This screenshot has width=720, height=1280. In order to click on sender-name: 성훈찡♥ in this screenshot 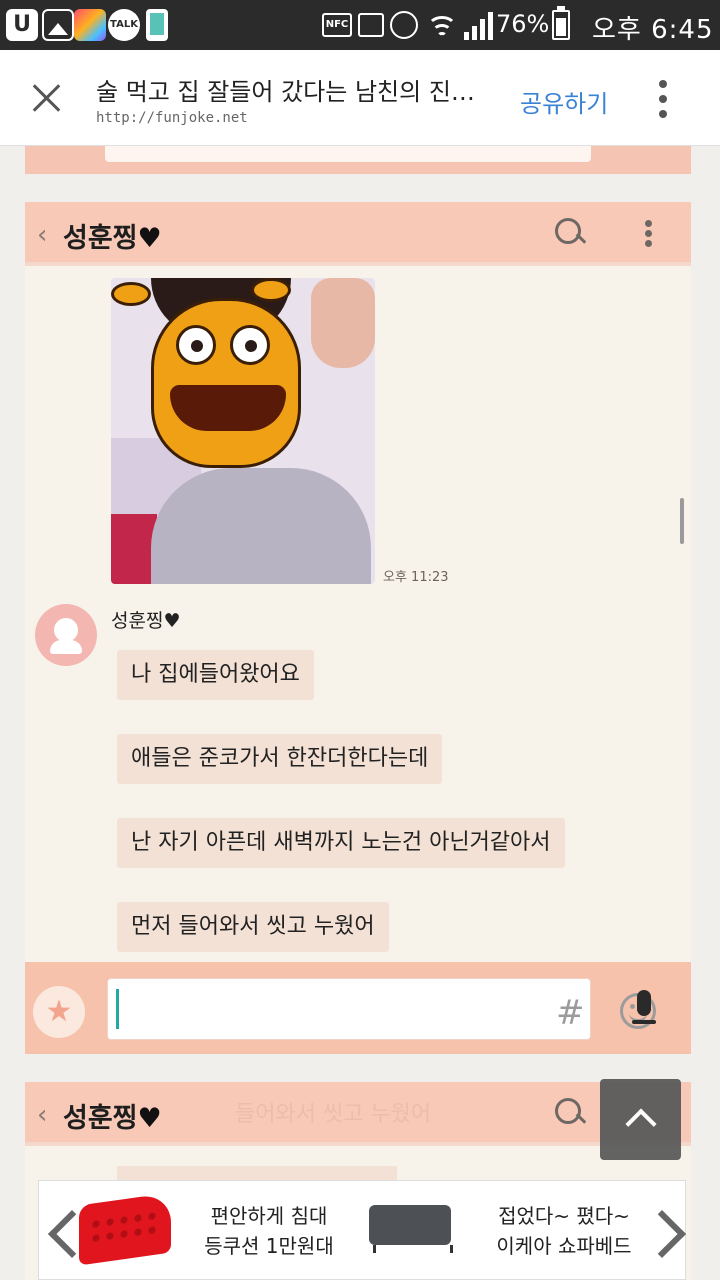, I will do `click(146, 621)`.